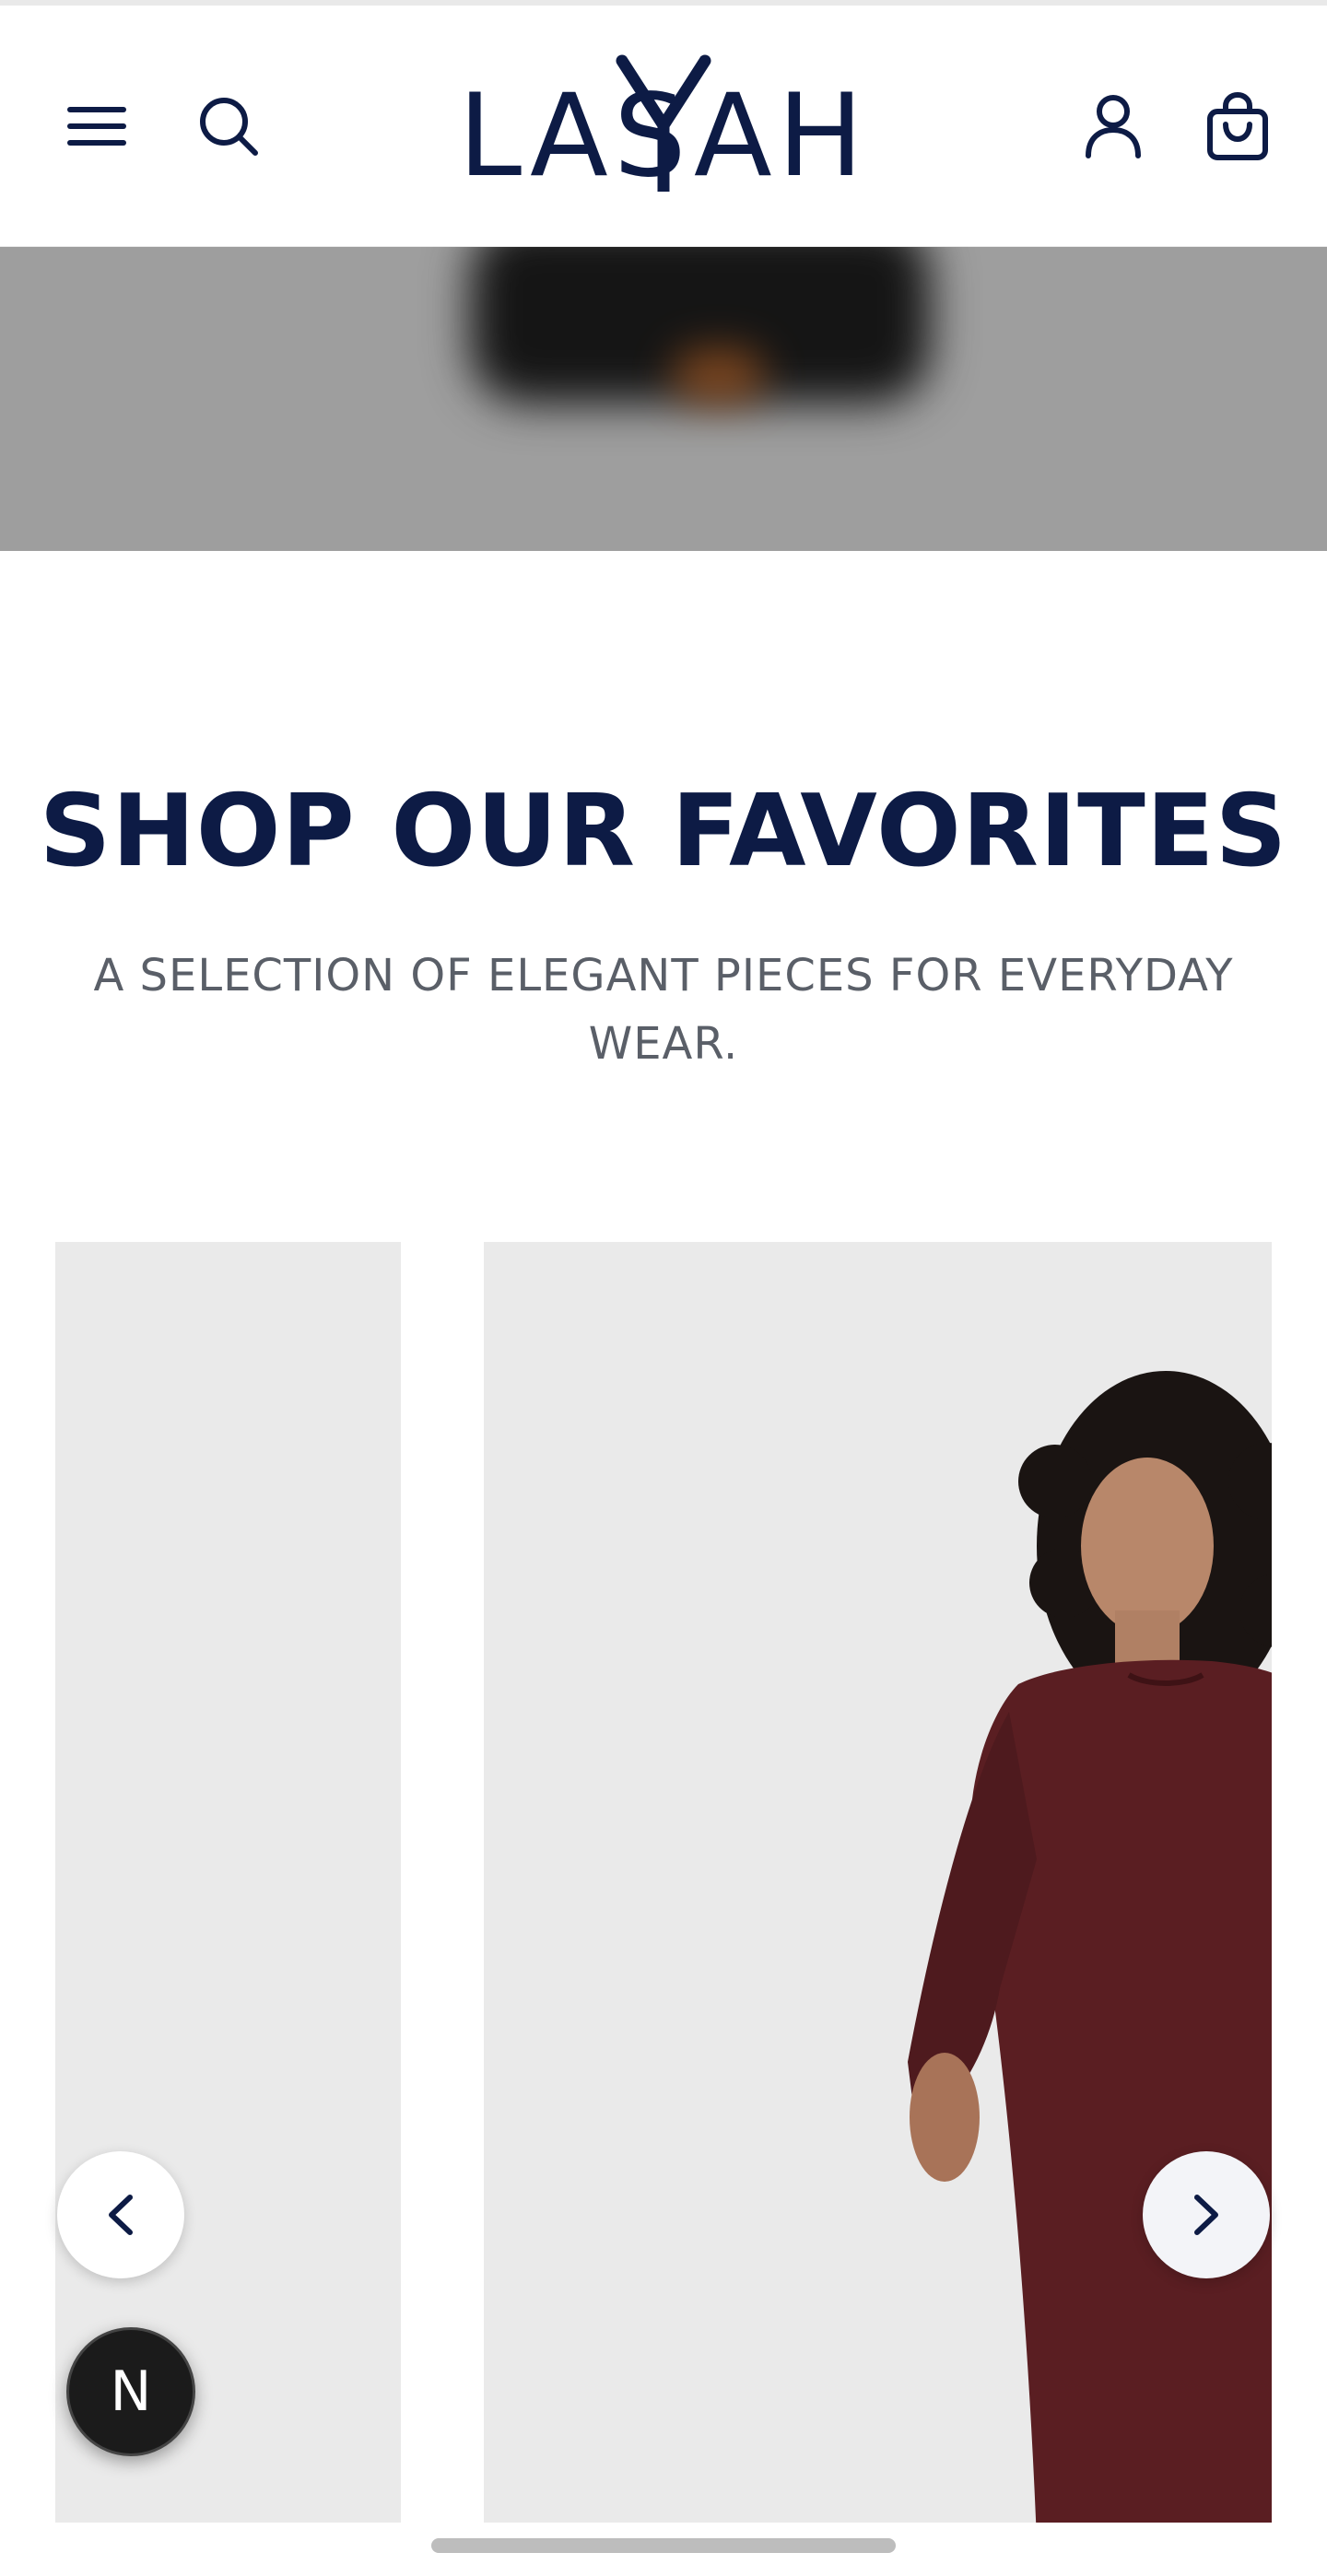 The image size is (1327, 2576). I want to click on account-icon, so click(1113, 126).